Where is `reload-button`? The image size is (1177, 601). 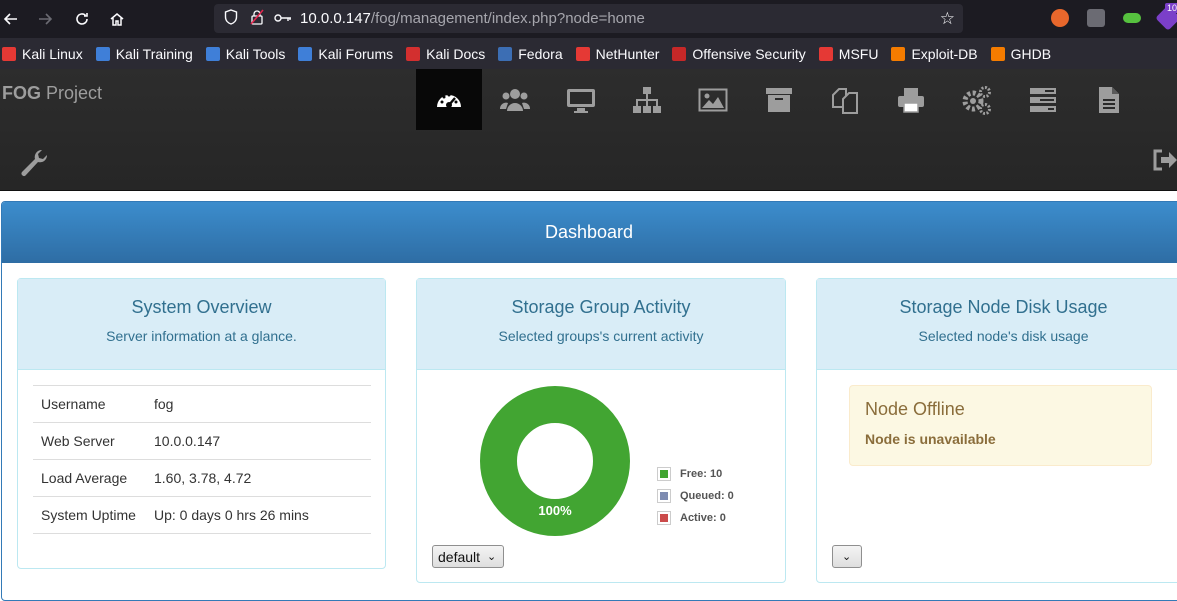 reload-button is located at coordinates (82, 19).